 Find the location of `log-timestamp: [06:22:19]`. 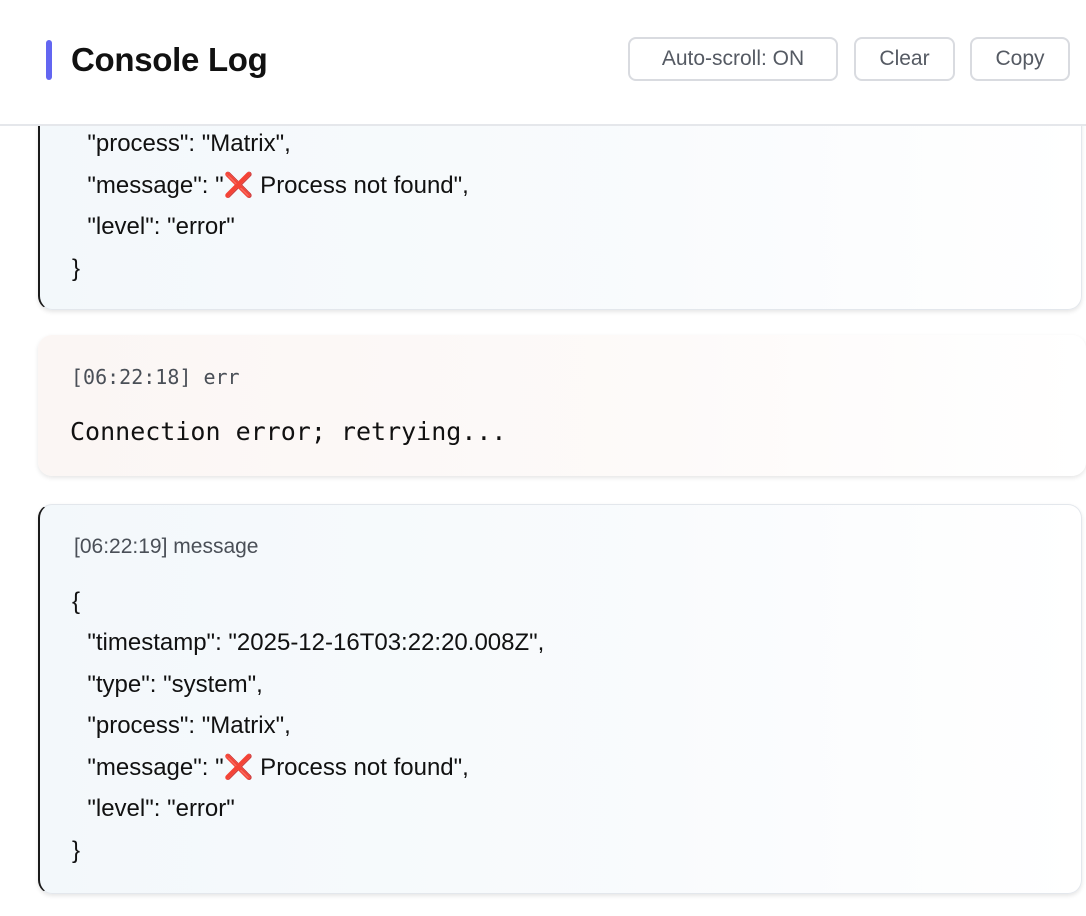

log-timestamp: [06:22:19] is located at coordinates (121, 546).